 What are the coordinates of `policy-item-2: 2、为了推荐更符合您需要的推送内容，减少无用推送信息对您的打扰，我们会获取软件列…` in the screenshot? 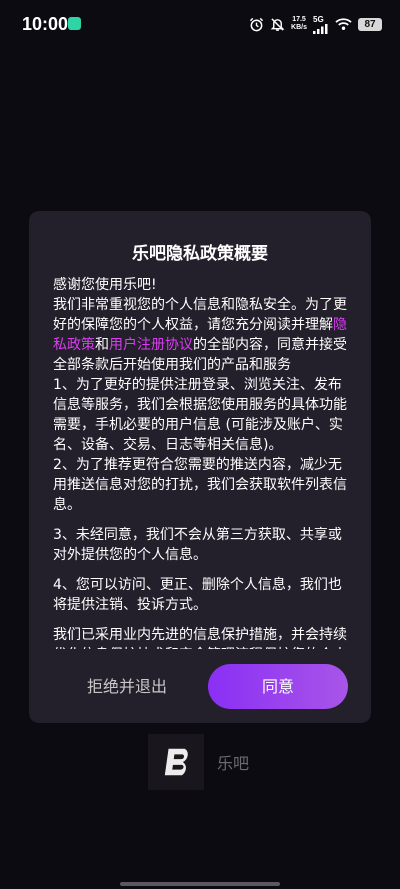 It's located at (200, 485).